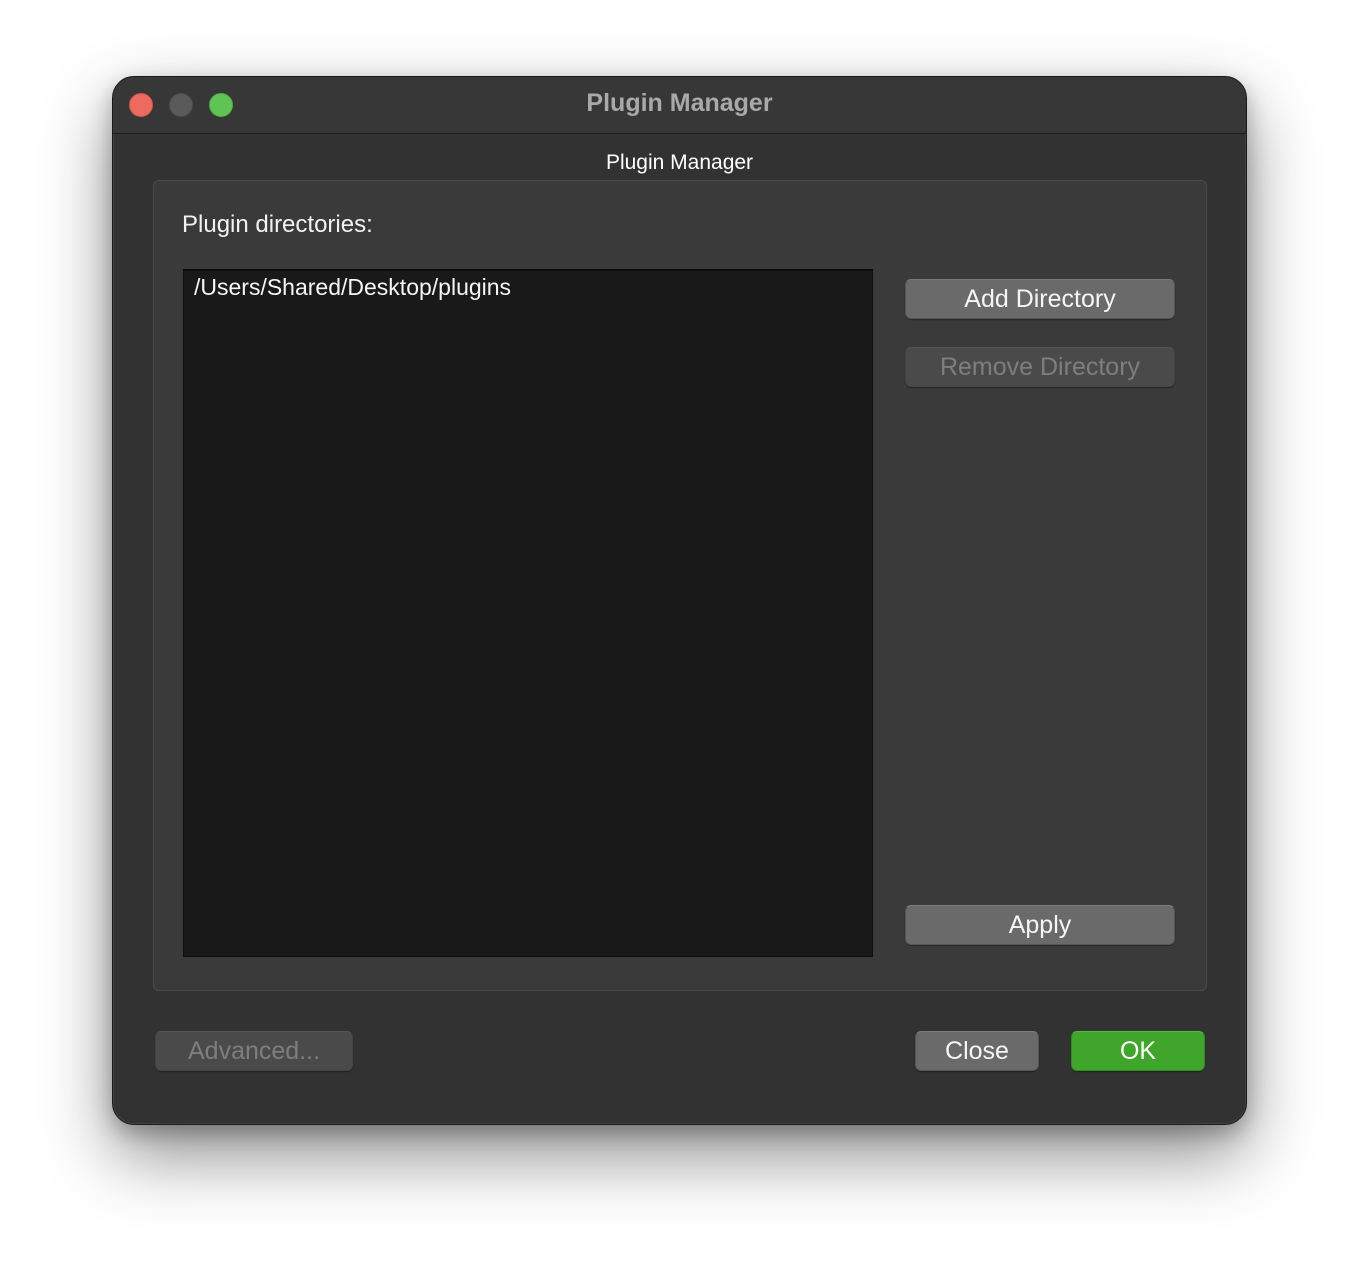 This screenshot has height=1272, width=1358. Describe the element at coordinates (1138, 1051) in the screenshot. I see `ok-button: OK` at that location.